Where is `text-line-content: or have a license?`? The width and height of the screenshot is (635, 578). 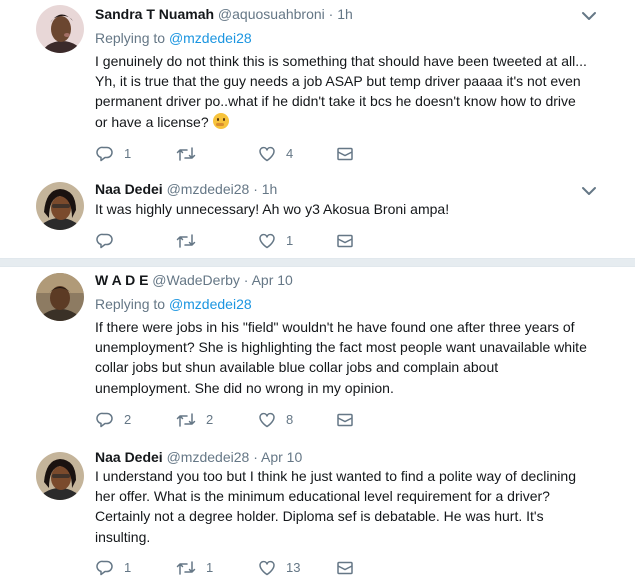 text-line-content: or have a license? is located at coordinates (152, 121).